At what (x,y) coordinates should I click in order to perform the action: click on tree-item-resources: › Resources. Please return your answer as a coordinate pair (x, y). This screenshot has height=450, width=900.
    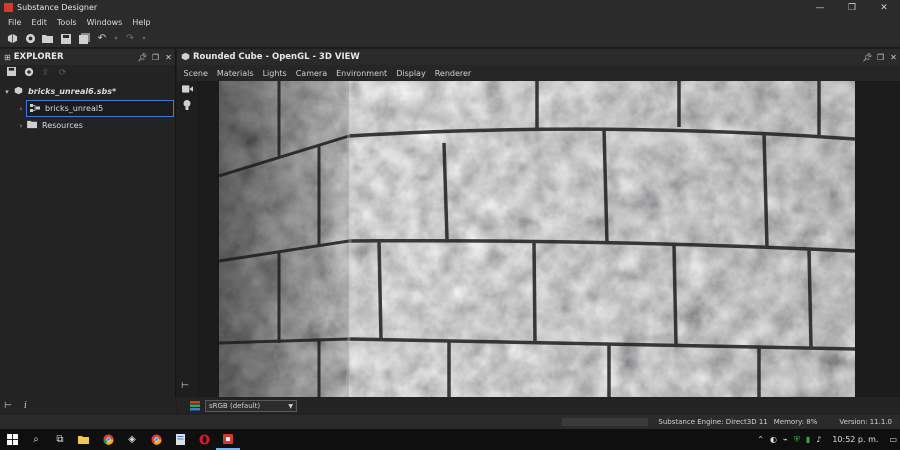
    Looking at the image, I should click on (88, 125).